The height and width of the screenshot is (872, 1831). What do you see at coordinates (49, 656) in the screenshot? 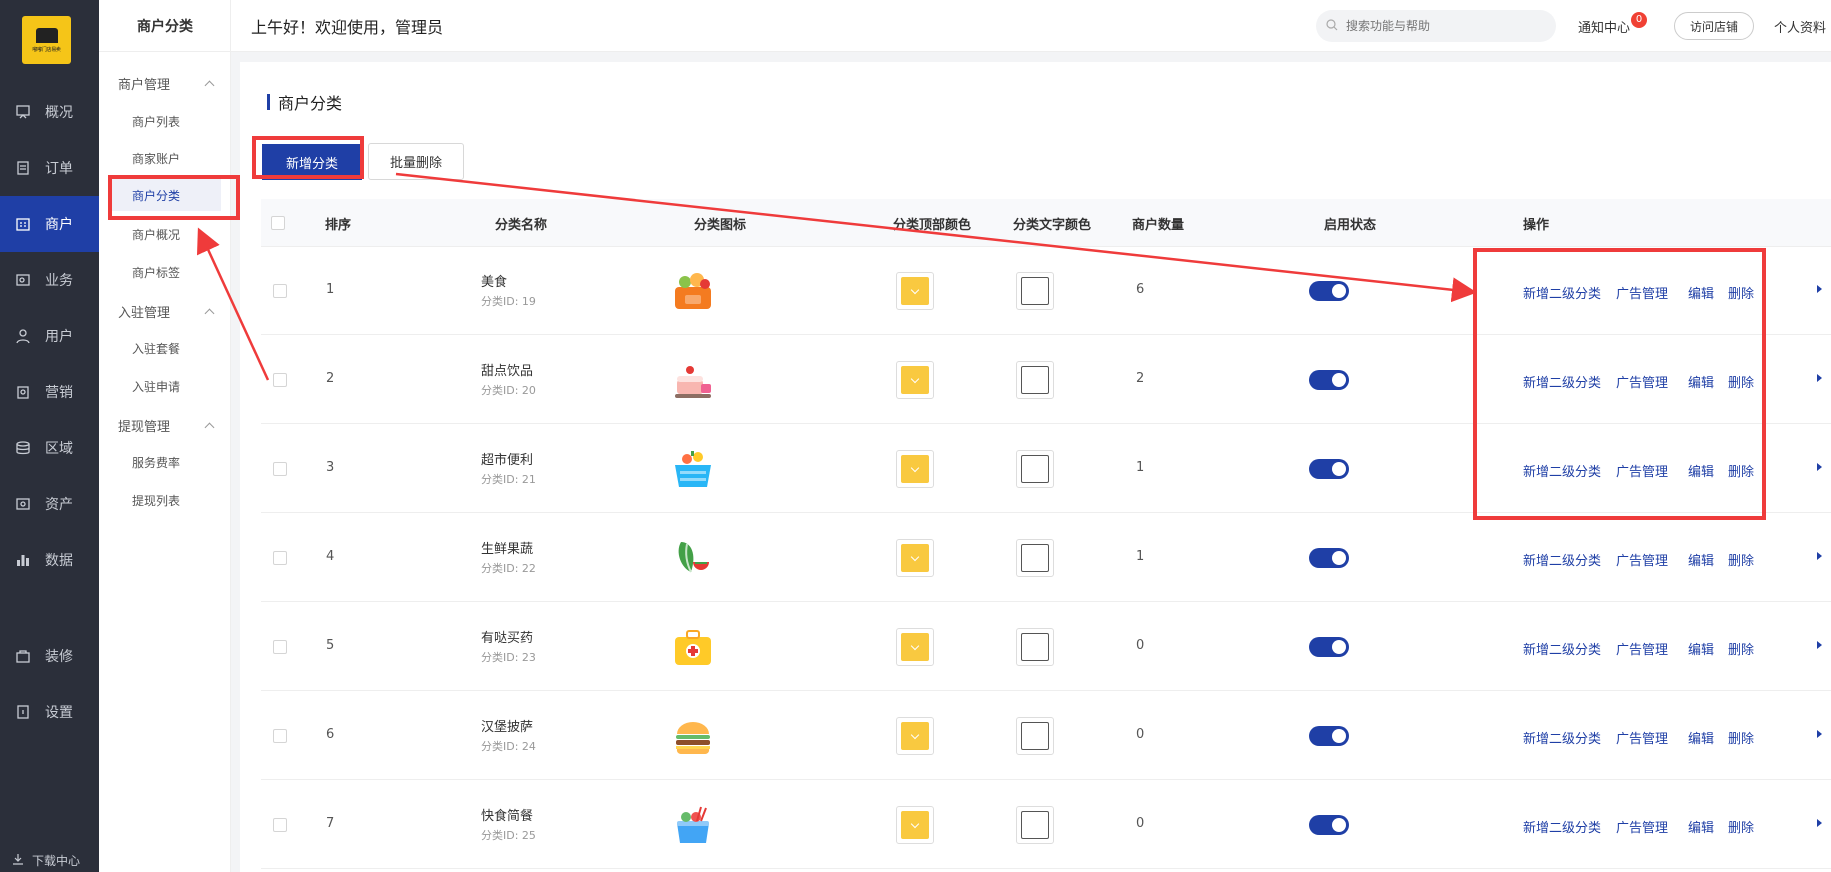
I see `nav-item-10: 装修` at bounding box center [49, 656].